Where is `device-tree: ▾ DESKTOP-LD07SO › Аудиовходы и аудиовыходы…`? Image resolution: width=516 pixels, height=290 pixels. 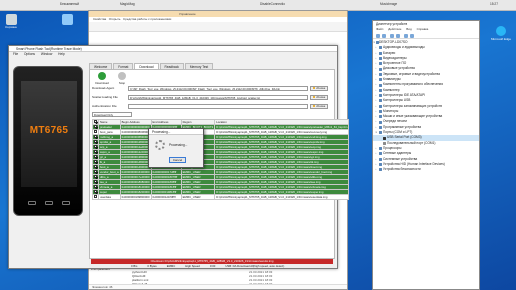 device-tree: ▾ DESKTOP-LD07SO › Аудиовходы и аудиовыходы… is located at coordinates (426, 106).